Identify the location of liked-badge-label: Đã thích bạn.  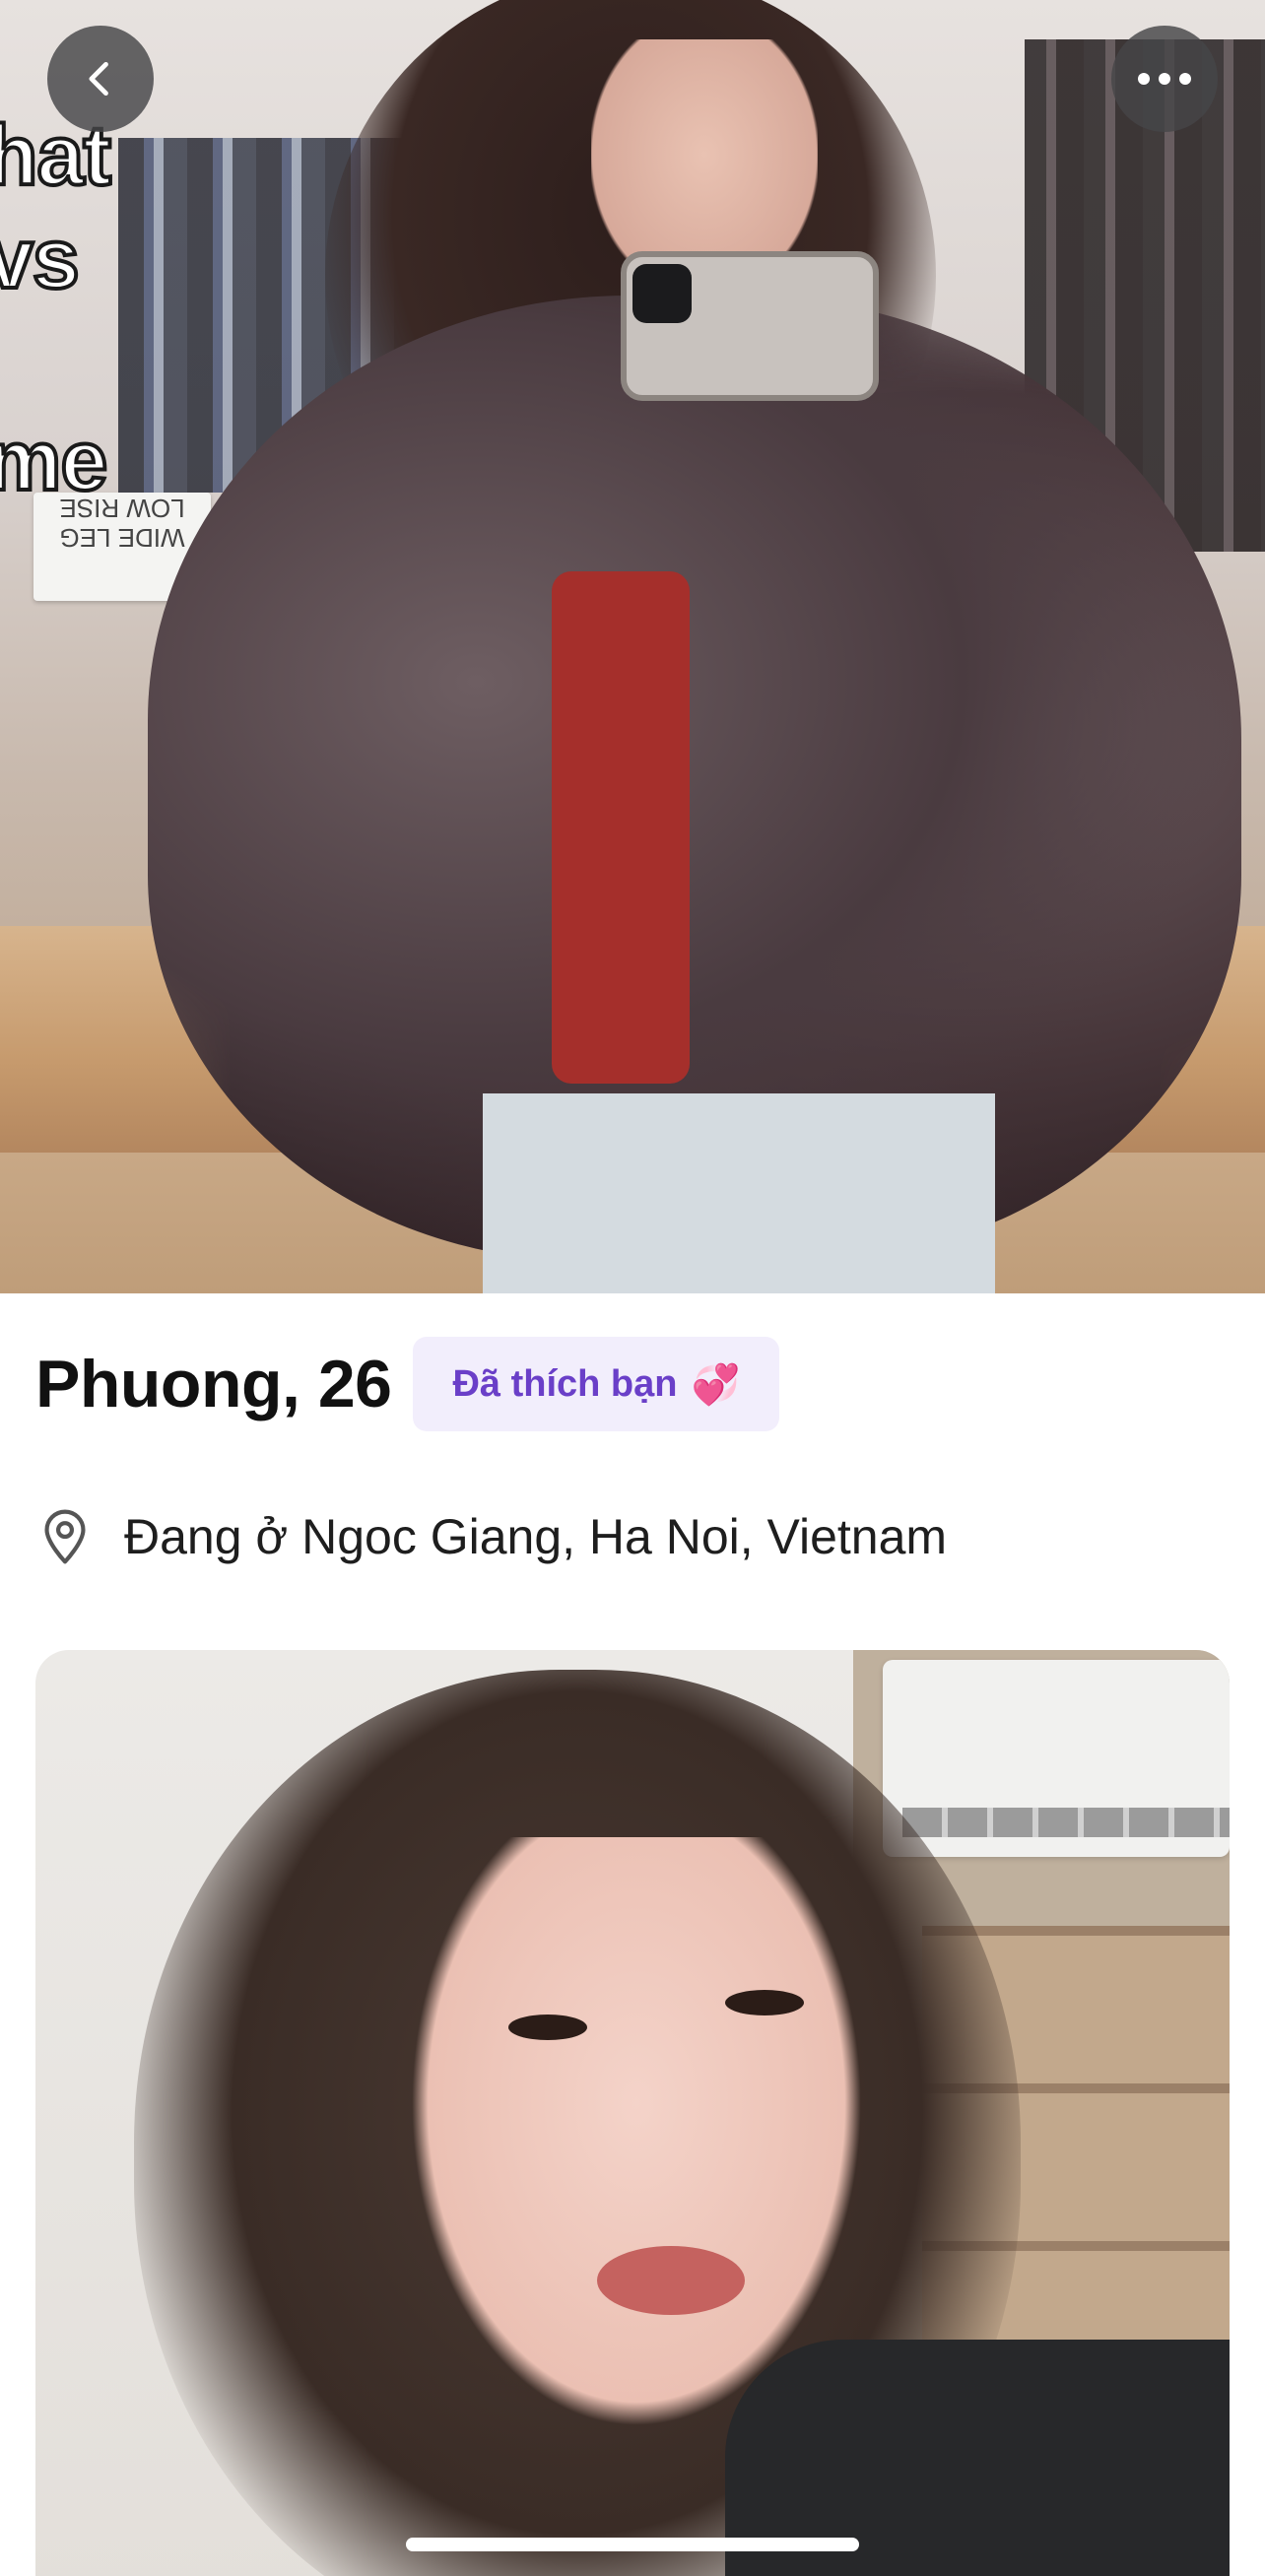
(565, 1384).